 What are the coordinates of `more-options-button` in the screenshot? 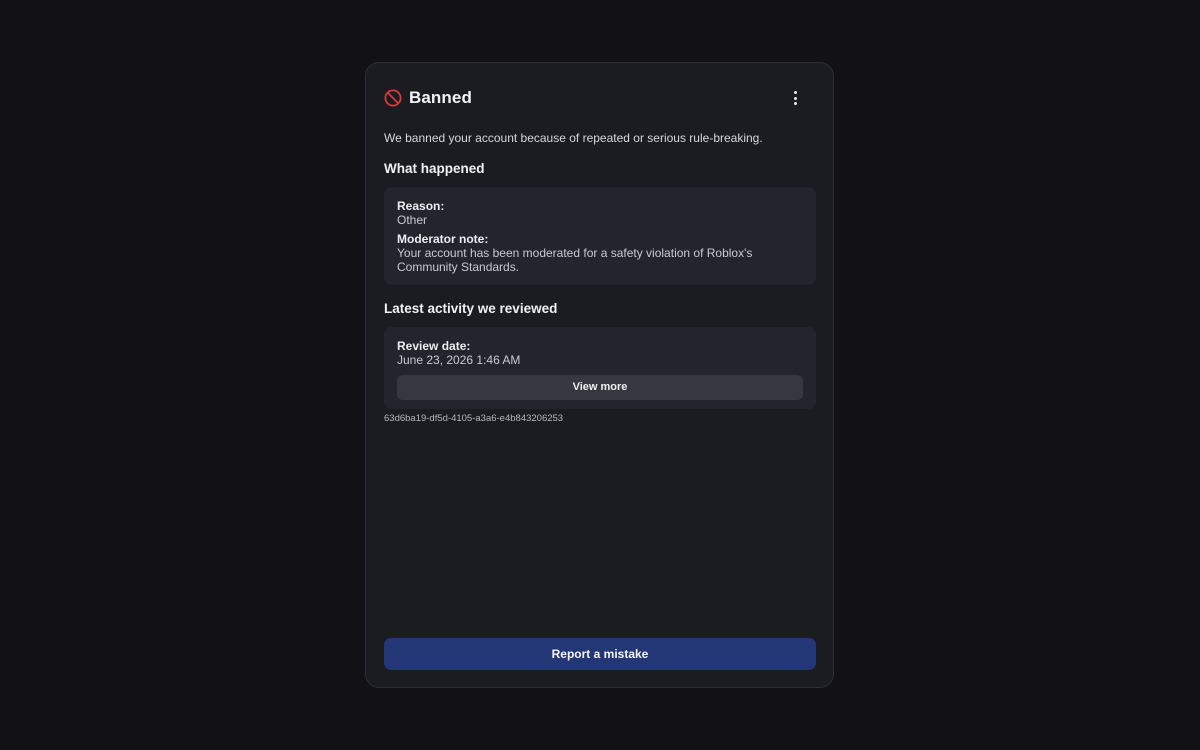 It's located at (795, 98).